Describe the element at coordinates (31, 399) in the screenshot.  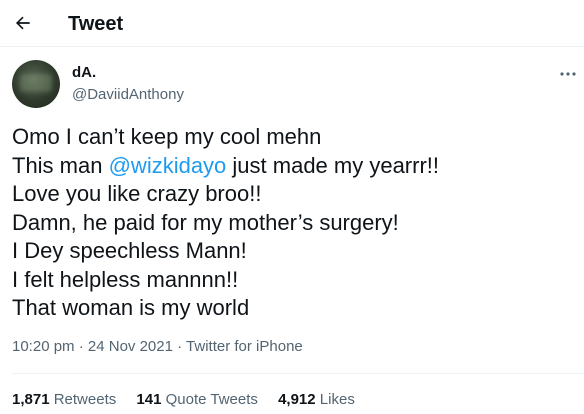
I see `retweets-count: 1,871` at that location.